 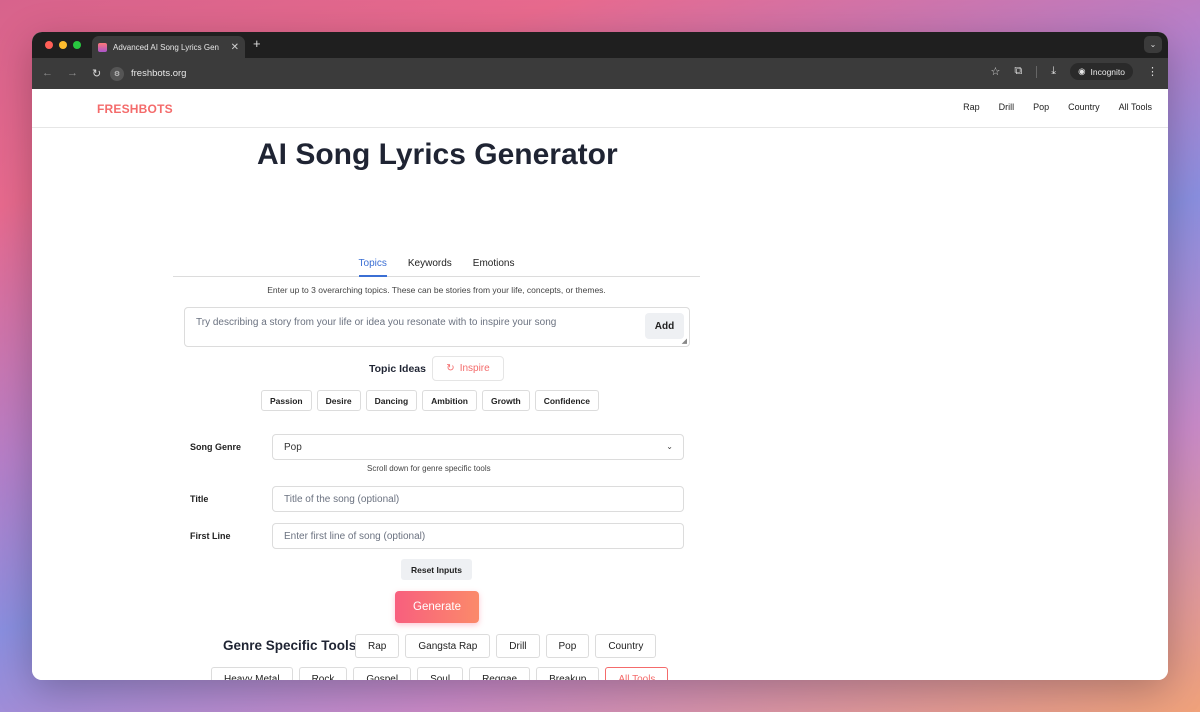 What do you see at coordinates (293, 447) in the screenshot?
I see `song-genre-value: Pop` at bounding box center [293, 447].